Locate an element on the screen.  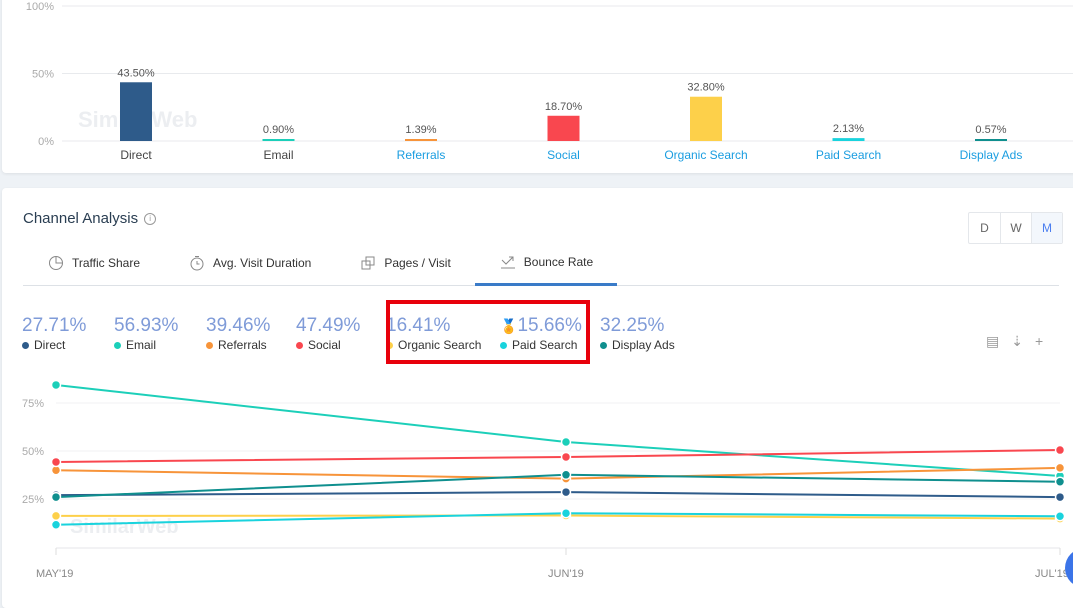
legend-label: Referrals is located at coordinates (251, 345).